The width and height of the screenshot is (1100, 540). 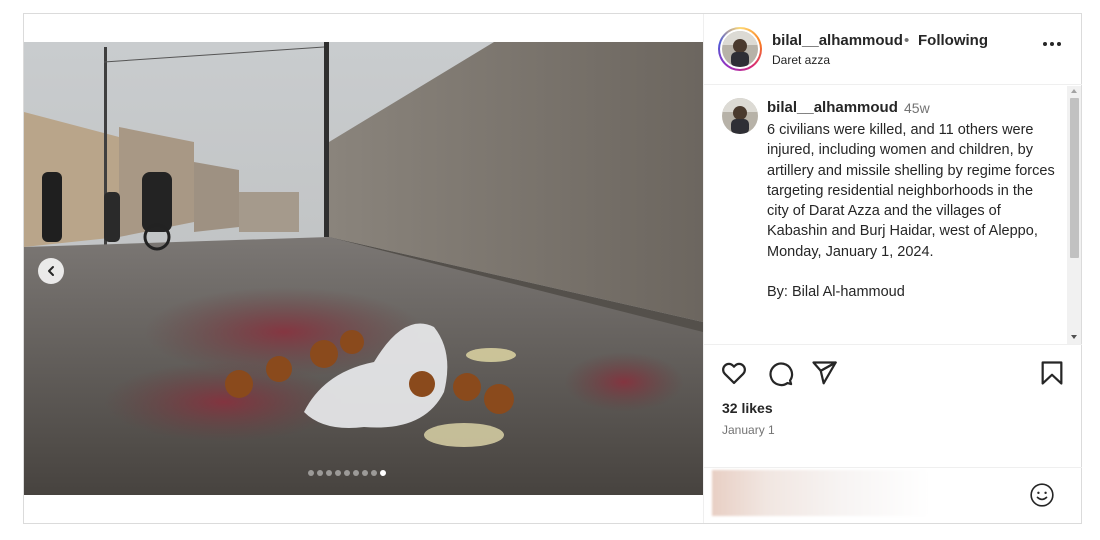 I want to click on emoji-button, so click(x=1042, y=495).